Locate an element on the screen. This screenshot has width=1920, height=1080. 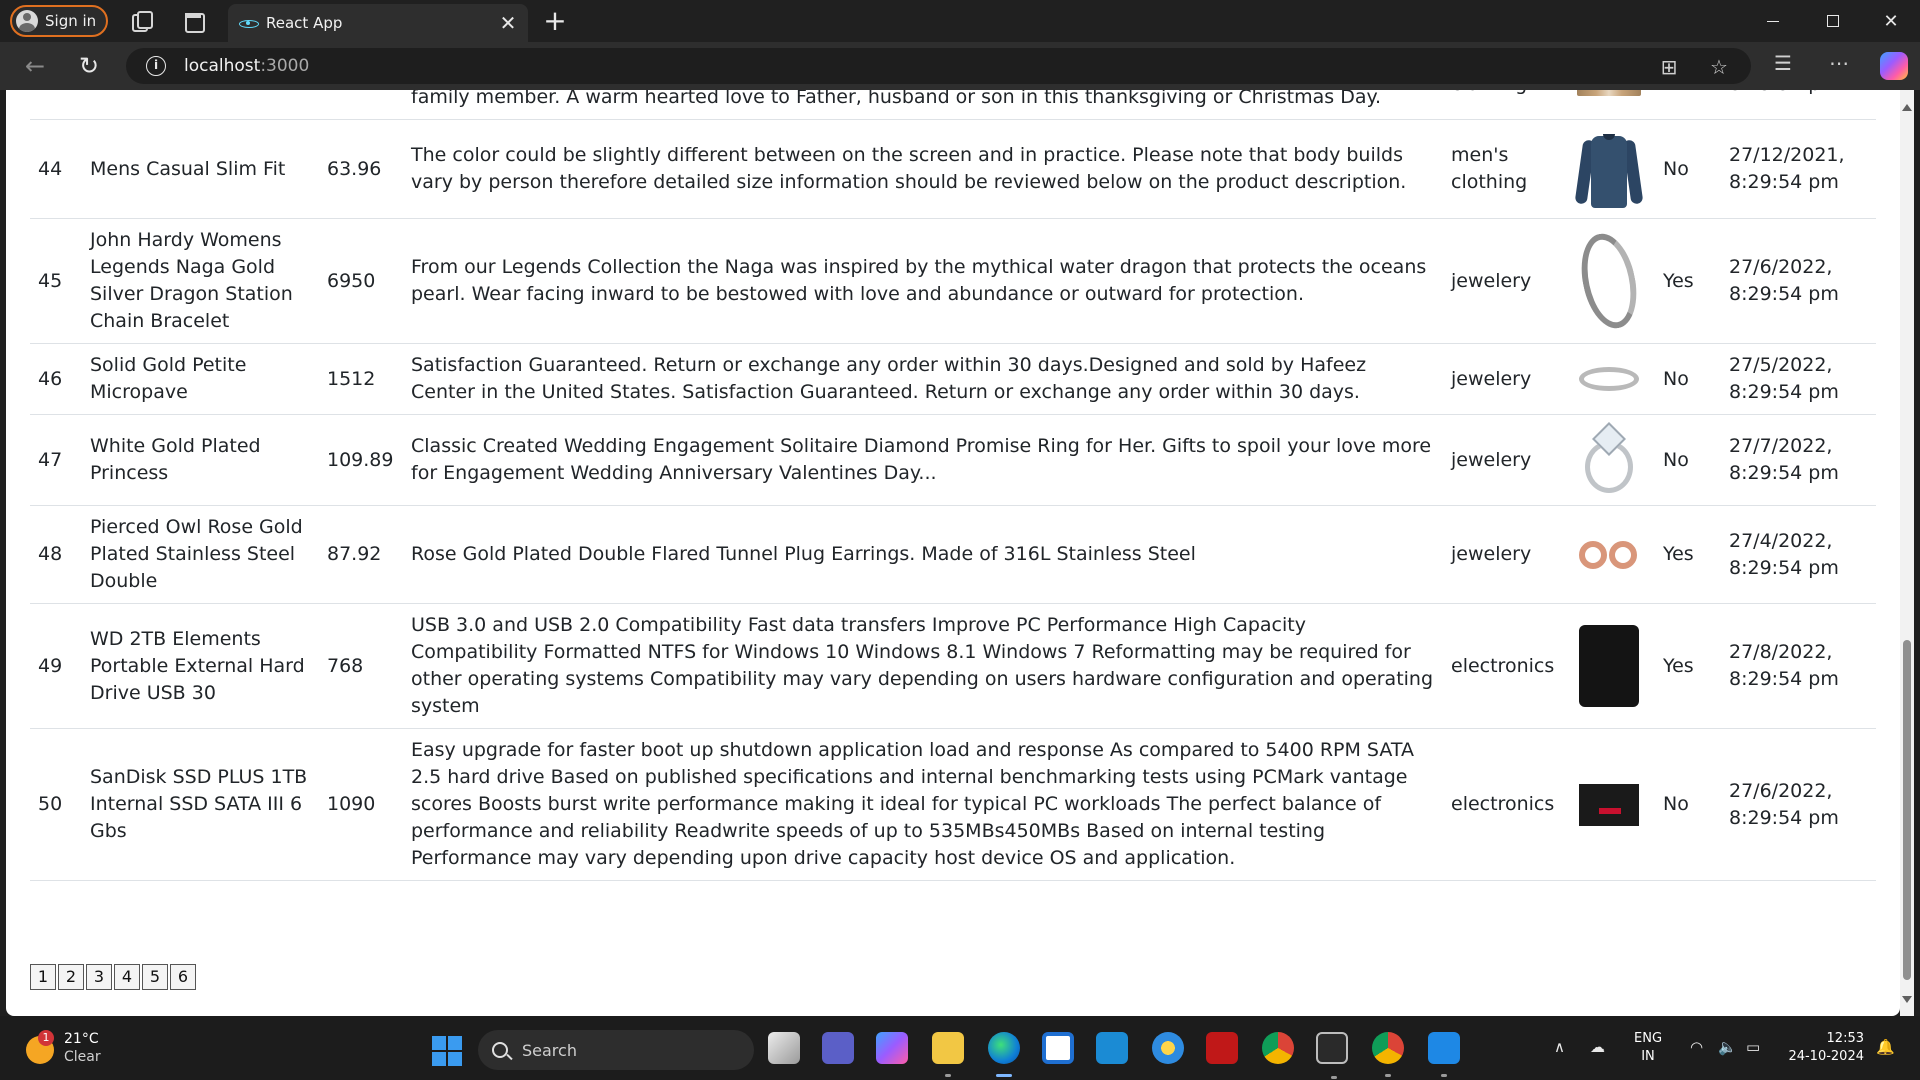
notification-badge: 1 is located at coordinates (46, 1038).